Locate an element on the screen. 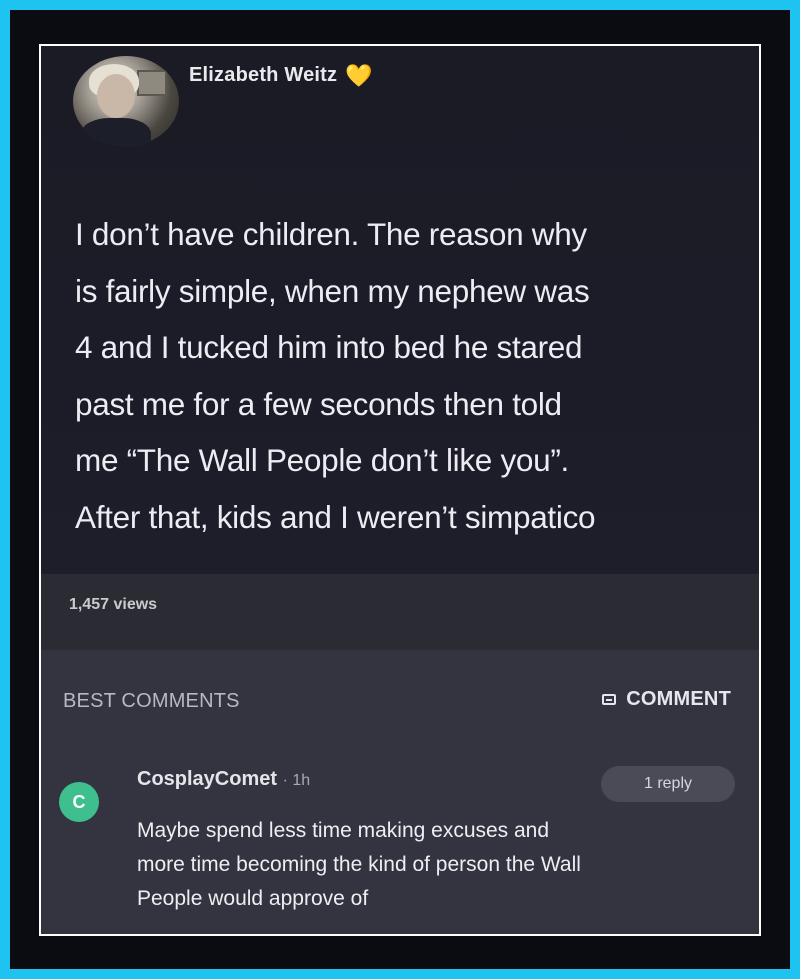 This screenshot has height=979, width=800. commenter-avatar: C is located at coordinates (79, 802).